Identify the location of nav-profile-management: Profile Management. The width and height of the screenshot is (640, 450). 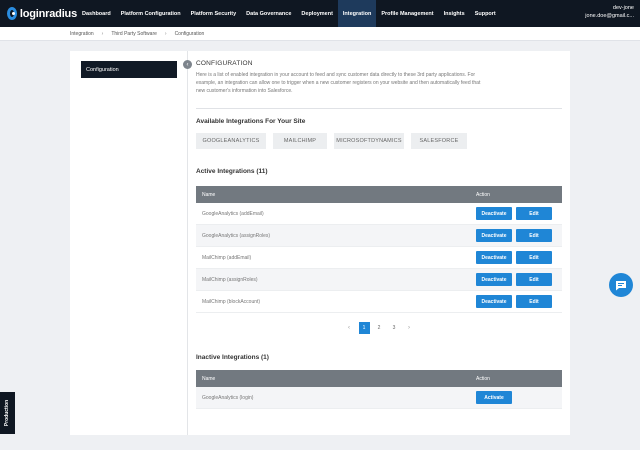
(407, 13).